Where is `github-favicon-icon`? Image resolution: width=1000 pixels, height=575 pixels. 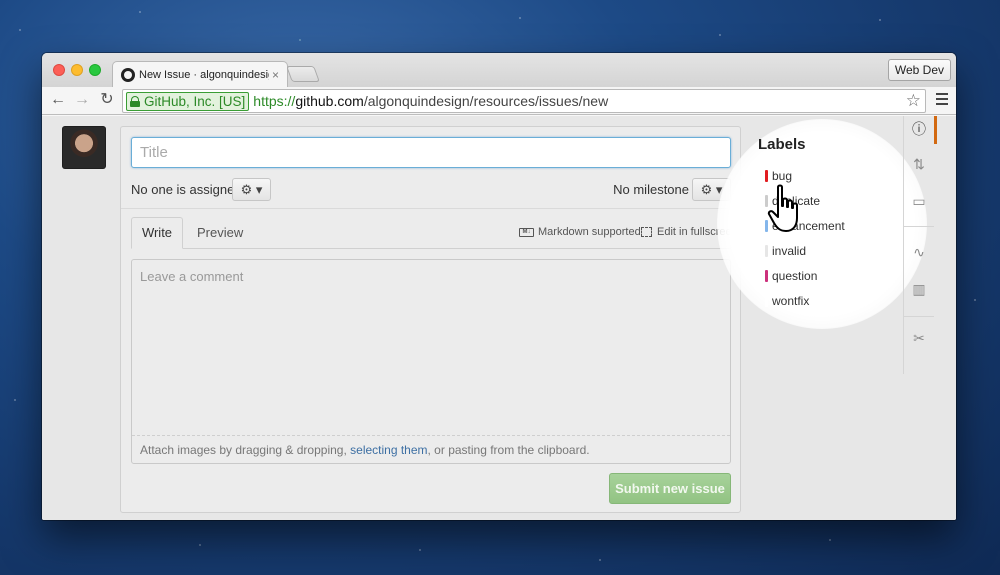 github-favicon-icon is located at coordinates (128, 75).